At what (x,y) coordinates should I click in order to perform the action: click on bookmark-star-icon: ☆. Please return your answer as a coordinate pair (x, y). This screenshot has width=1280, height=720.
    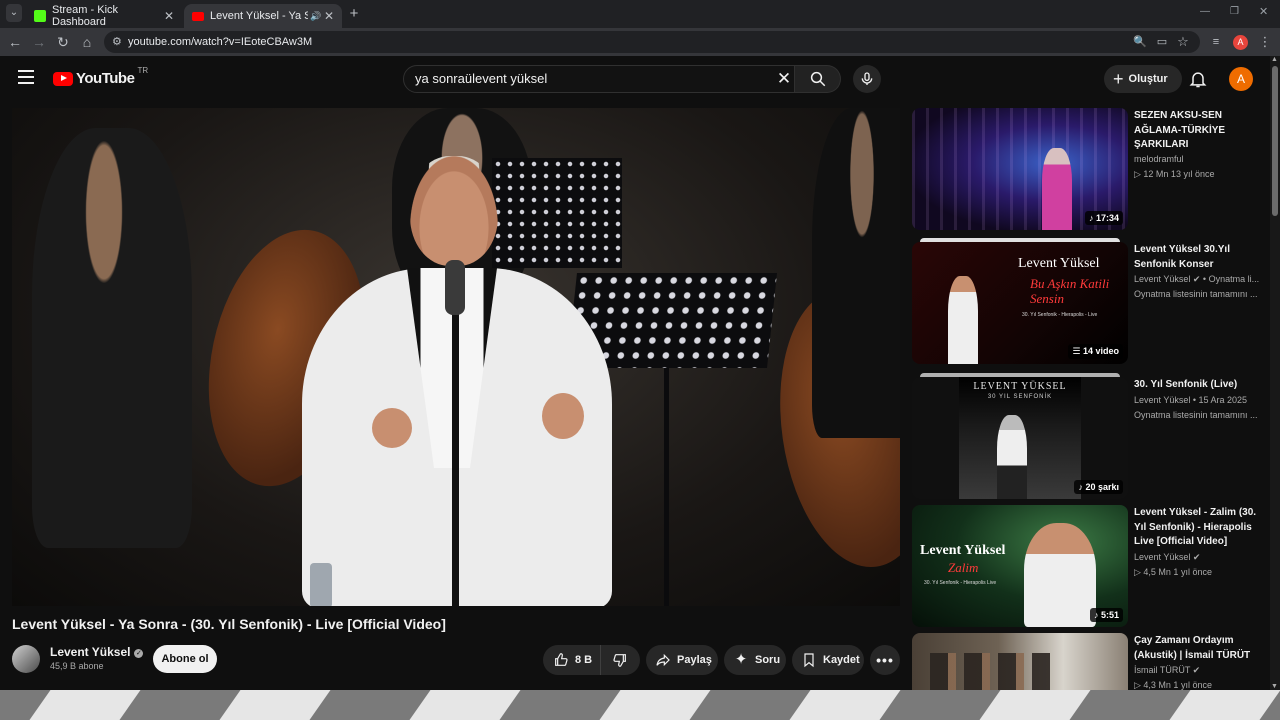
    Looking at the image, I should click on (1183, 42).